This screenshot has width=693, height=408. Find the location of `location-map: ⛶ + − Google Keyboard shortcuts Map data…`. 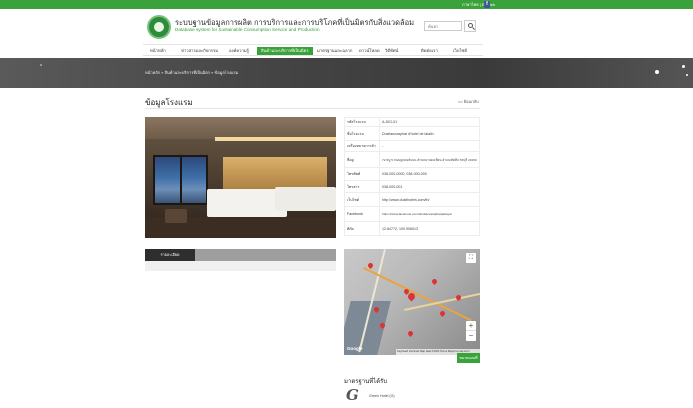

location-map: ⛶ + − Google Keyboard shortcuts Map data… is located at coordinates (412, 302).